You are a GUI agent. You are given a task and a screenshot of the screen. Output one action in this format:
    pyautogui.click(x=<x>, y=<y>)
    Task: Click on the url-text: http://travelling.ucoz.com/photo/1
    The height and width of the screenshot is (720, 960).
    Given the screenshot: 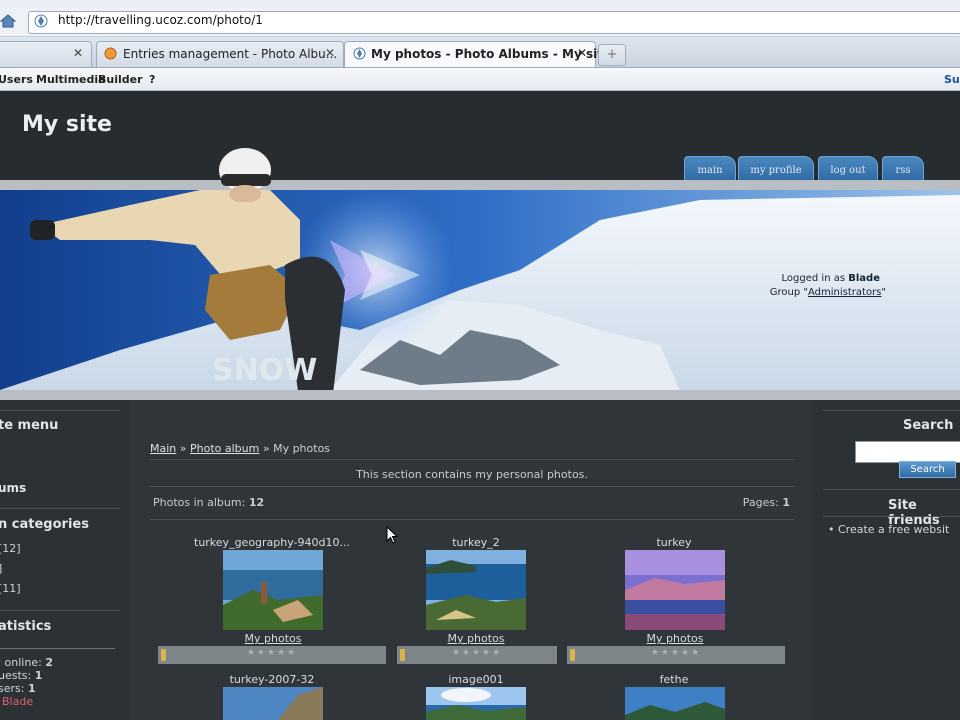 What is the action you would take?
    pyautogui.click(x=160, y=20)
    